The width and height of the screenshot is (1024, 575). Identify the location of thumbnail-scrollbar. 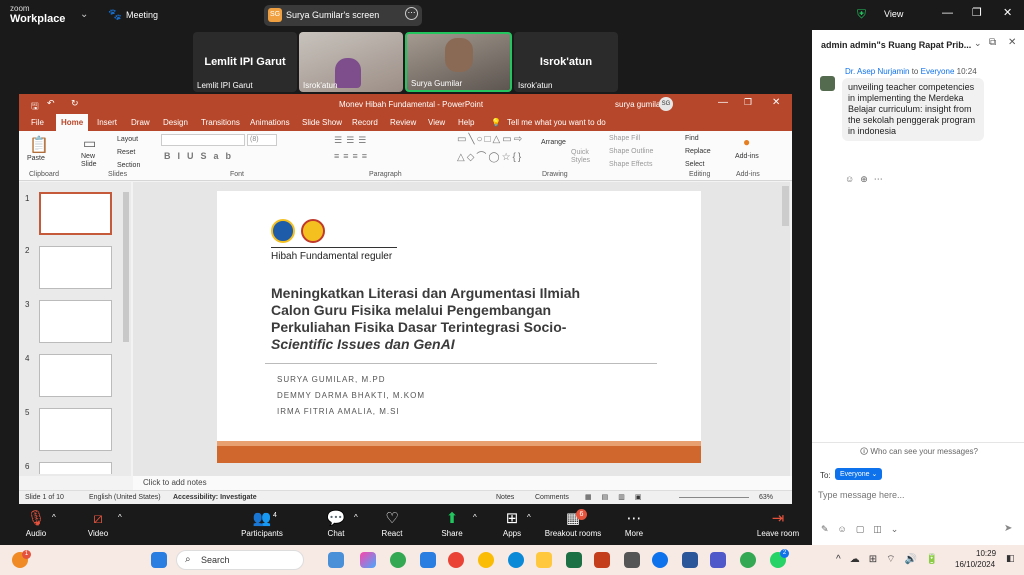
(126, 267).